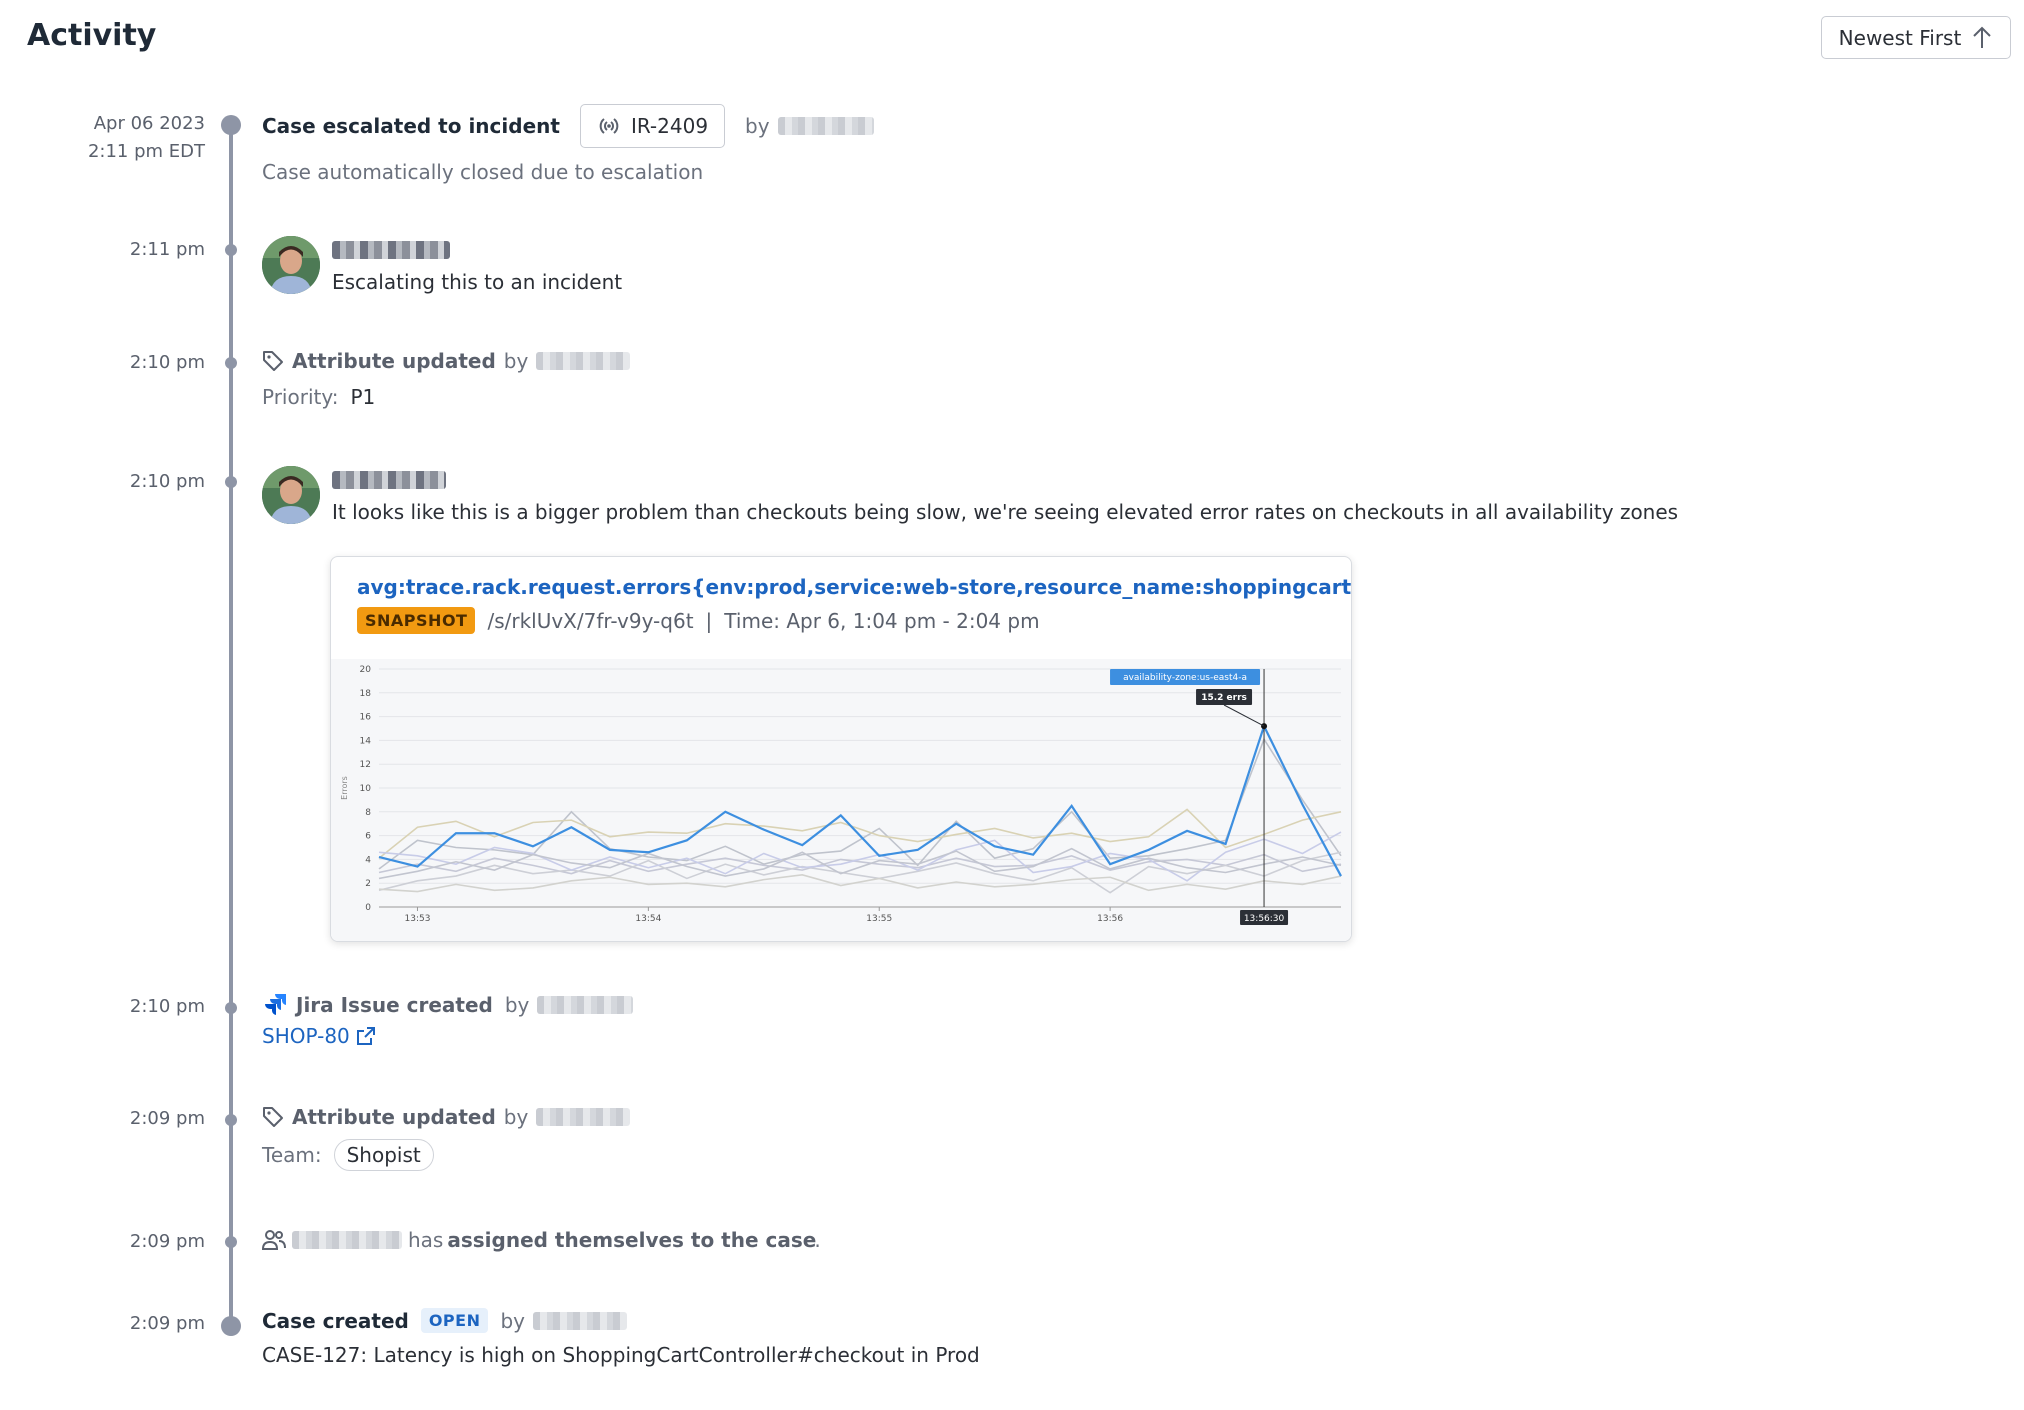 The height and width of the screenshot is (1410, 2024). I want to click on attribute-label: Priority:, so click(300, 397).